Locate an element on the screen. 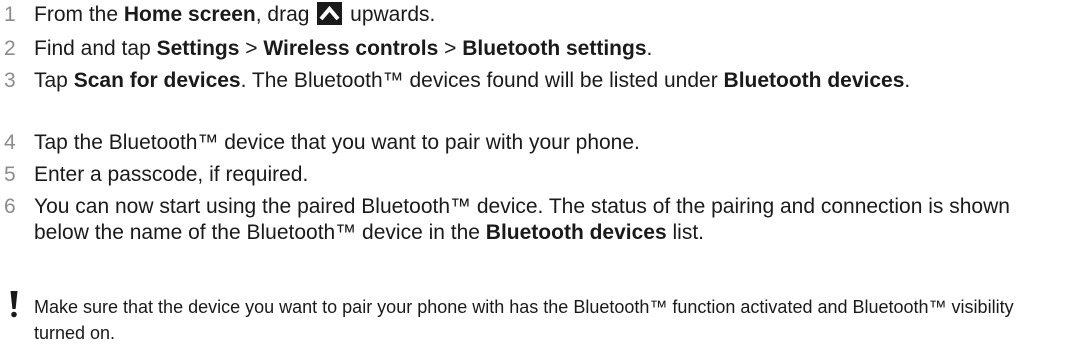 This screenshot has width=1072, height=358. exclamation-icon is located at coordinates (14, 305).